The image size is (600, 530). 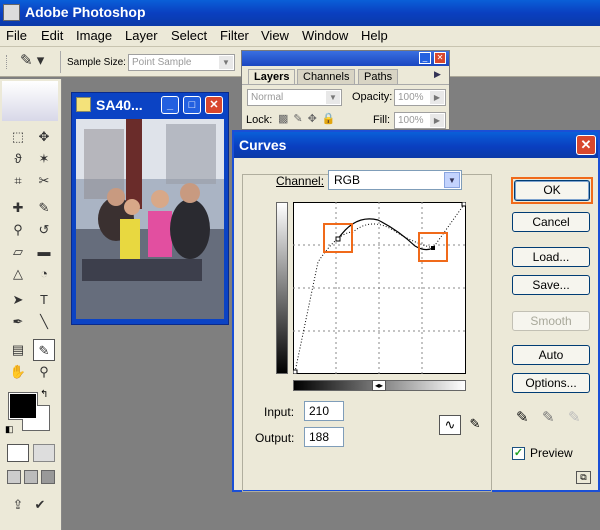 I want to click on eyedropper-tool-preset-icon: ✎ ▾, so click(x=37, y=62).